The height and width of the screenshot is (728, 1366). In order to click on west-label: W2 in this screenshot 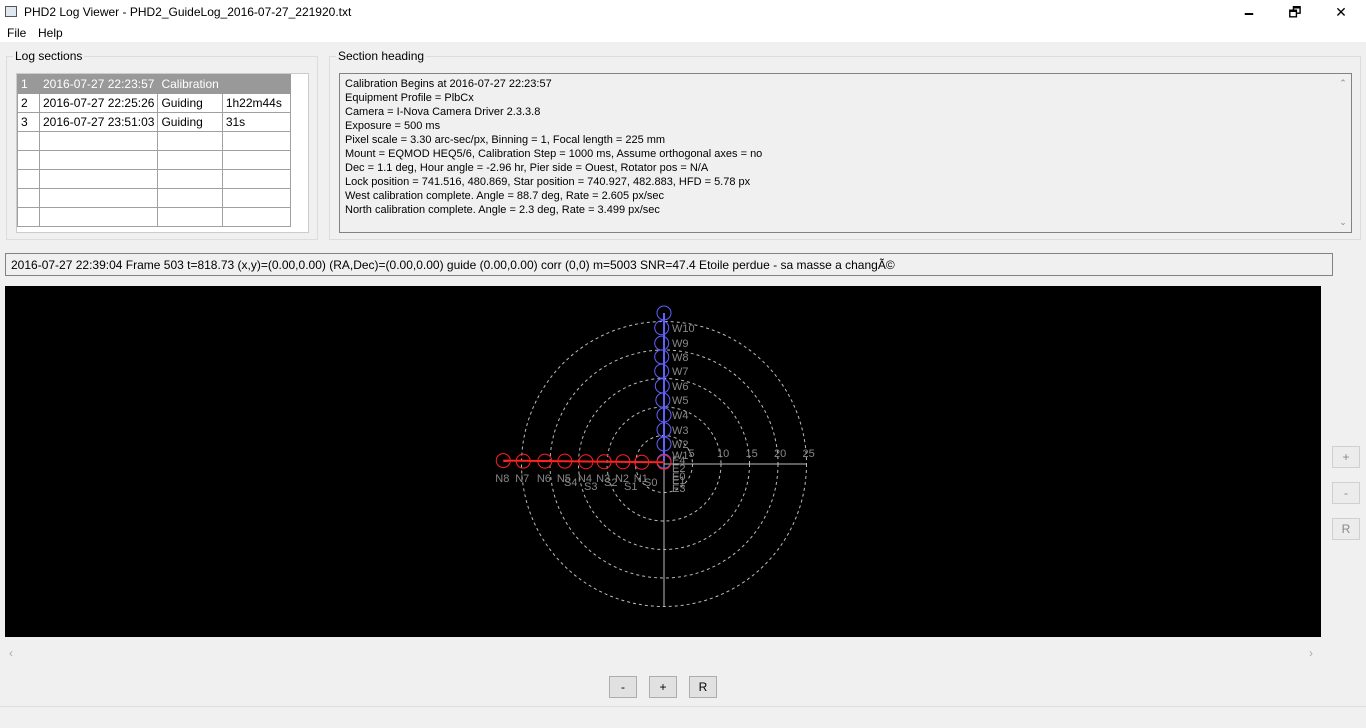, I will do `click(680, 445)`.